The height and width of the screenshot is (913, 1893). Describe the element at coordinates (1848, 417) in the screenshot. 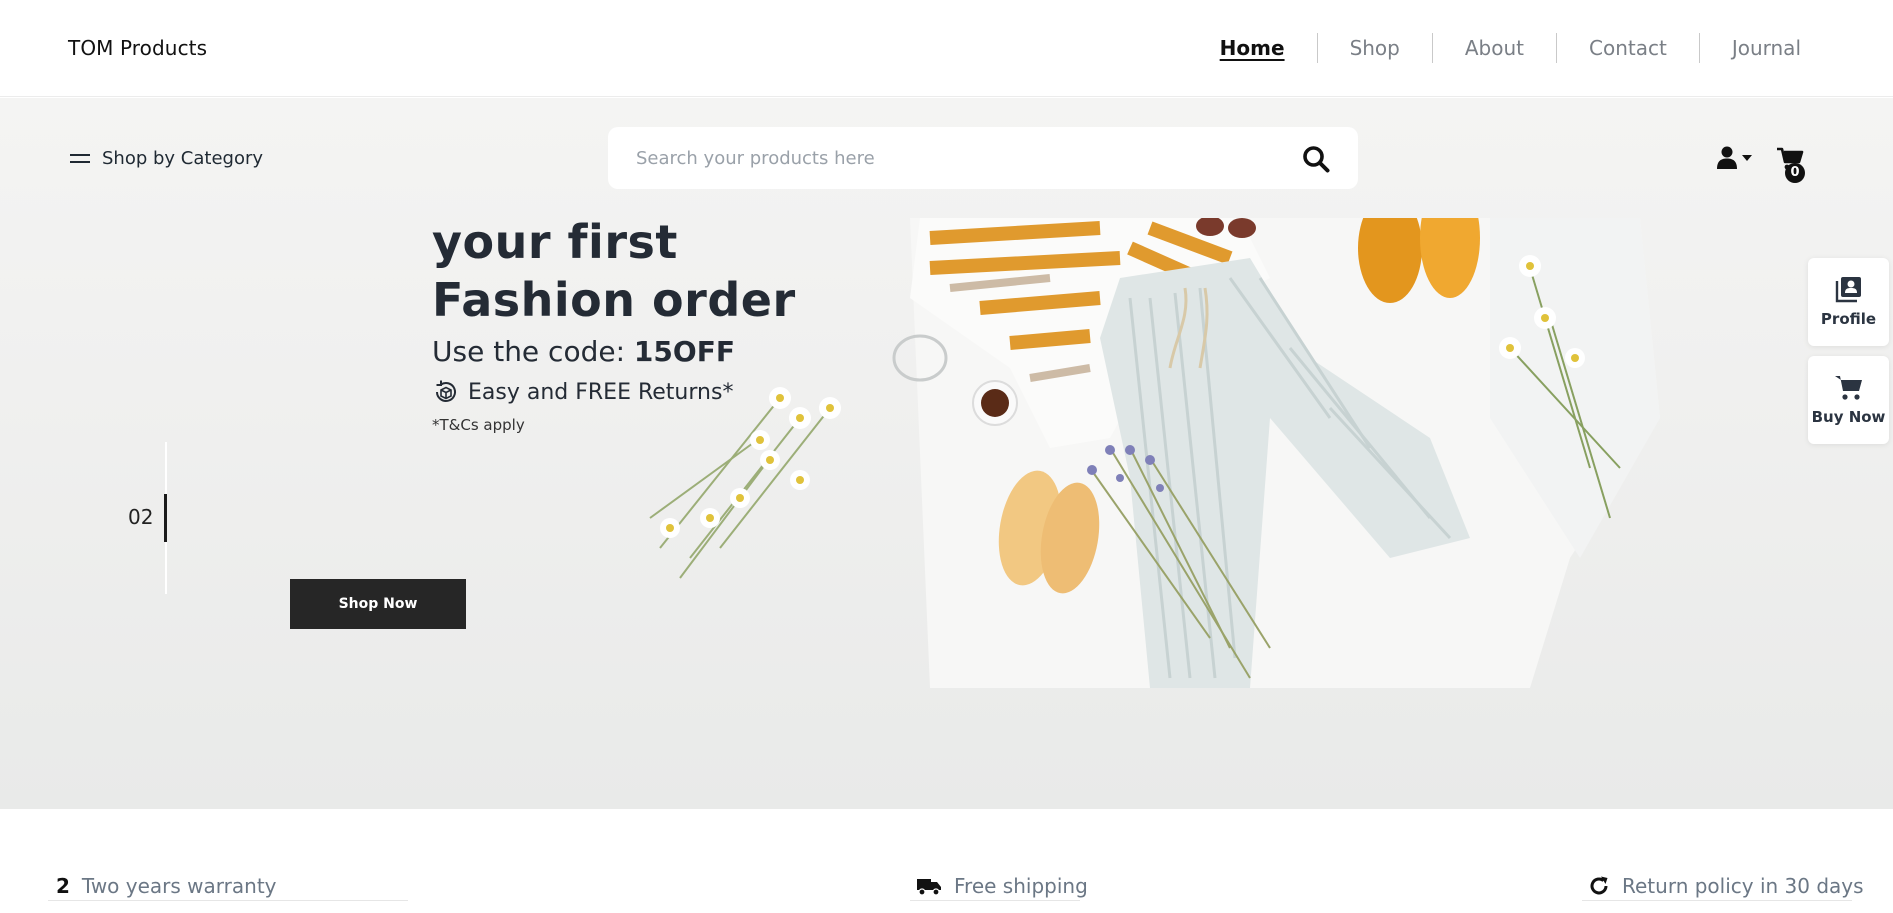

I see `buy-now-card-label: Buy Now` at that location.